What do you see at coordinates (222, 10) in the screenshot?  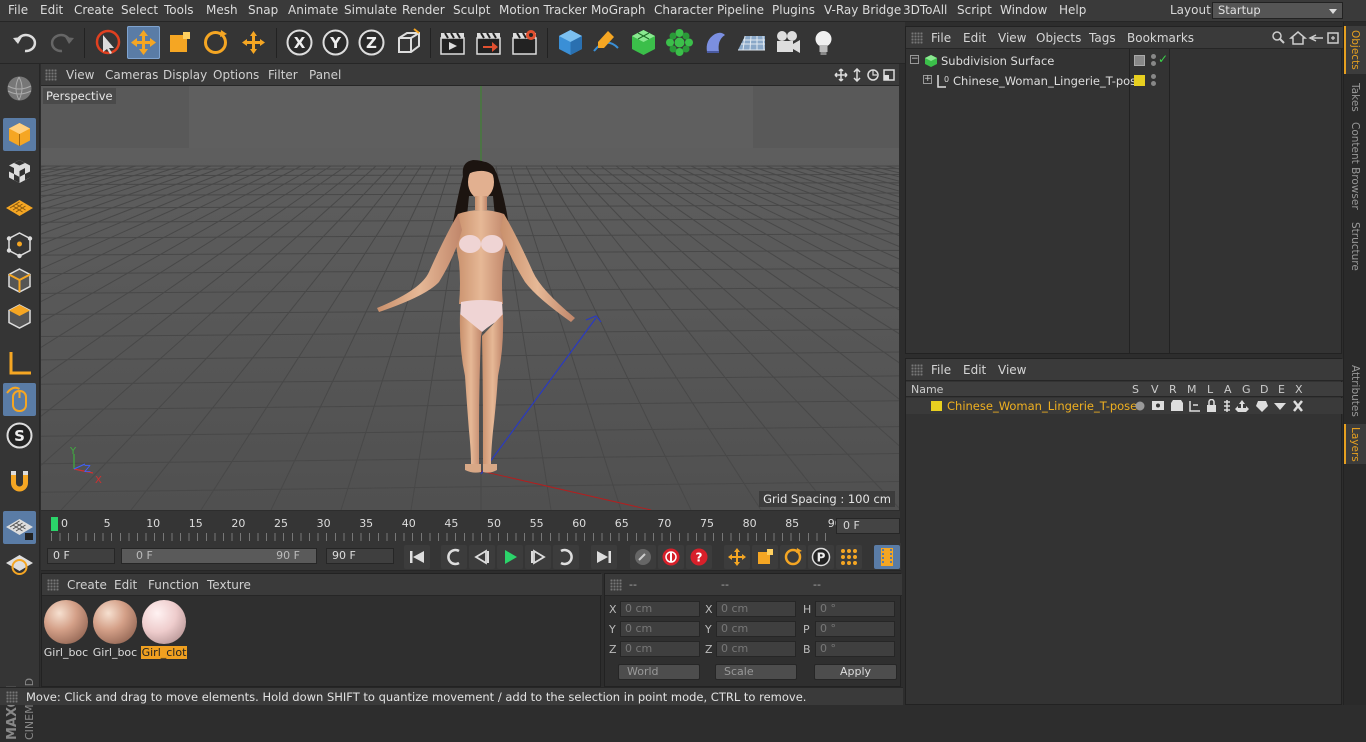 I see `menu-mesh: Mesh` at bounding box center [222, 10].